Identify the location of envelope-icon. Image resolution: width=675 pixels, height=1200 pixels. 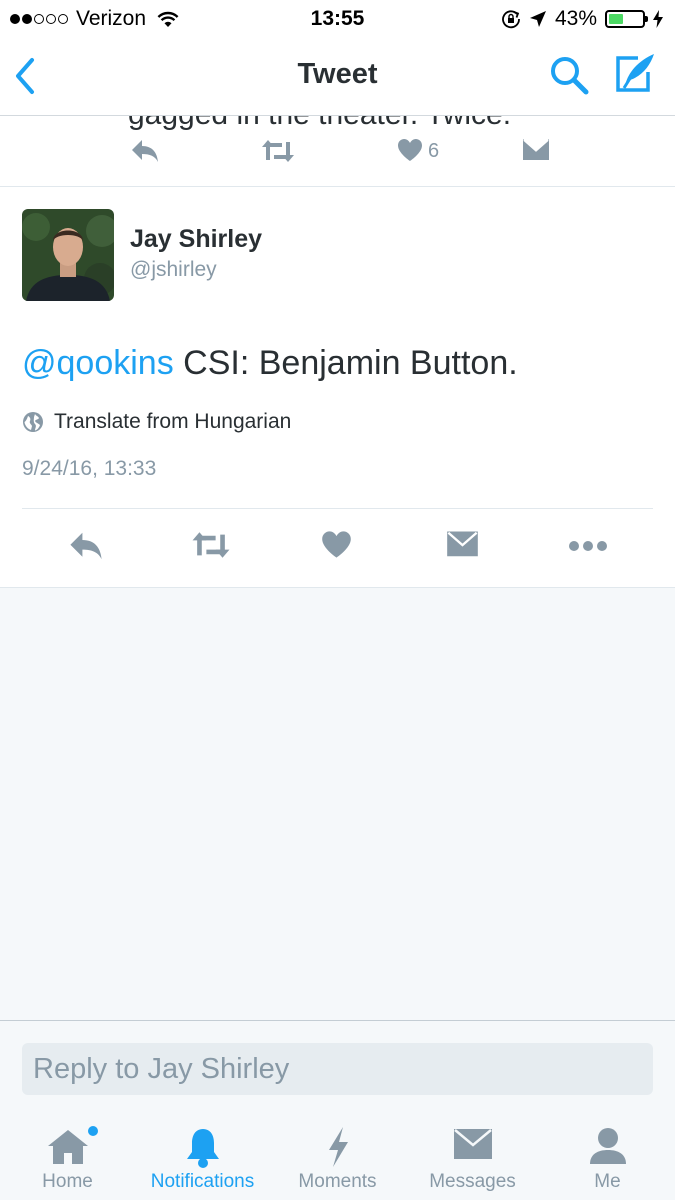
(472, 1144).